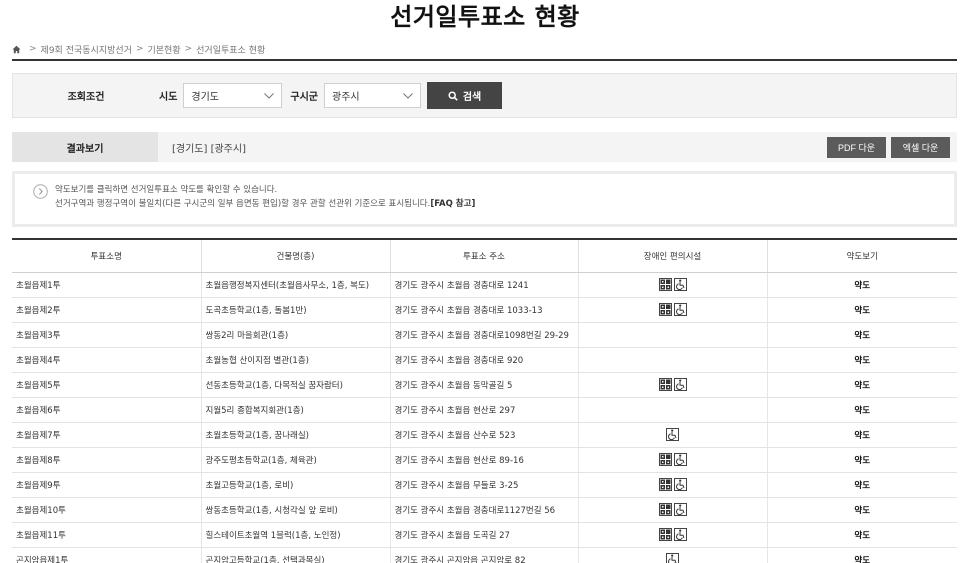 The image size is (970, 563). I want to click on cell-building: 광주도평초등학교(1층, 체육관), so click(295, 460).